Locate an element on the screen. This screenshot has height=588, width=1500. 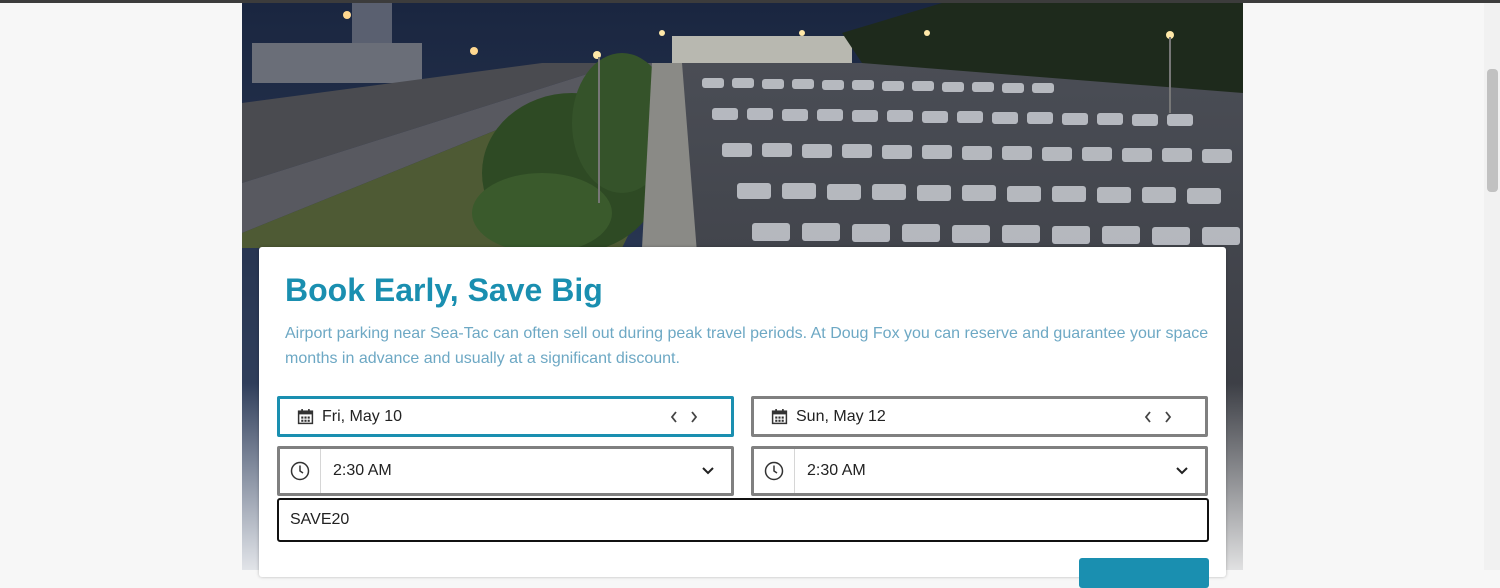
pickup-date-field: Sun, May 12 is located at coordinates (979, 416).